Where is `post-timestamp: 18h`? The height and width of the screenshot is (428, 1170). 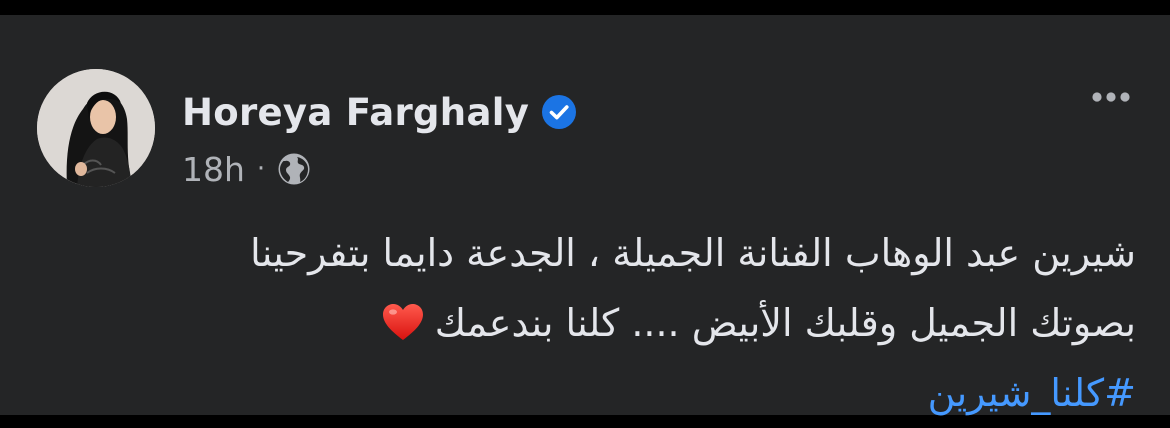 post-timestamp: 18h is located at coordinates (213, 169).